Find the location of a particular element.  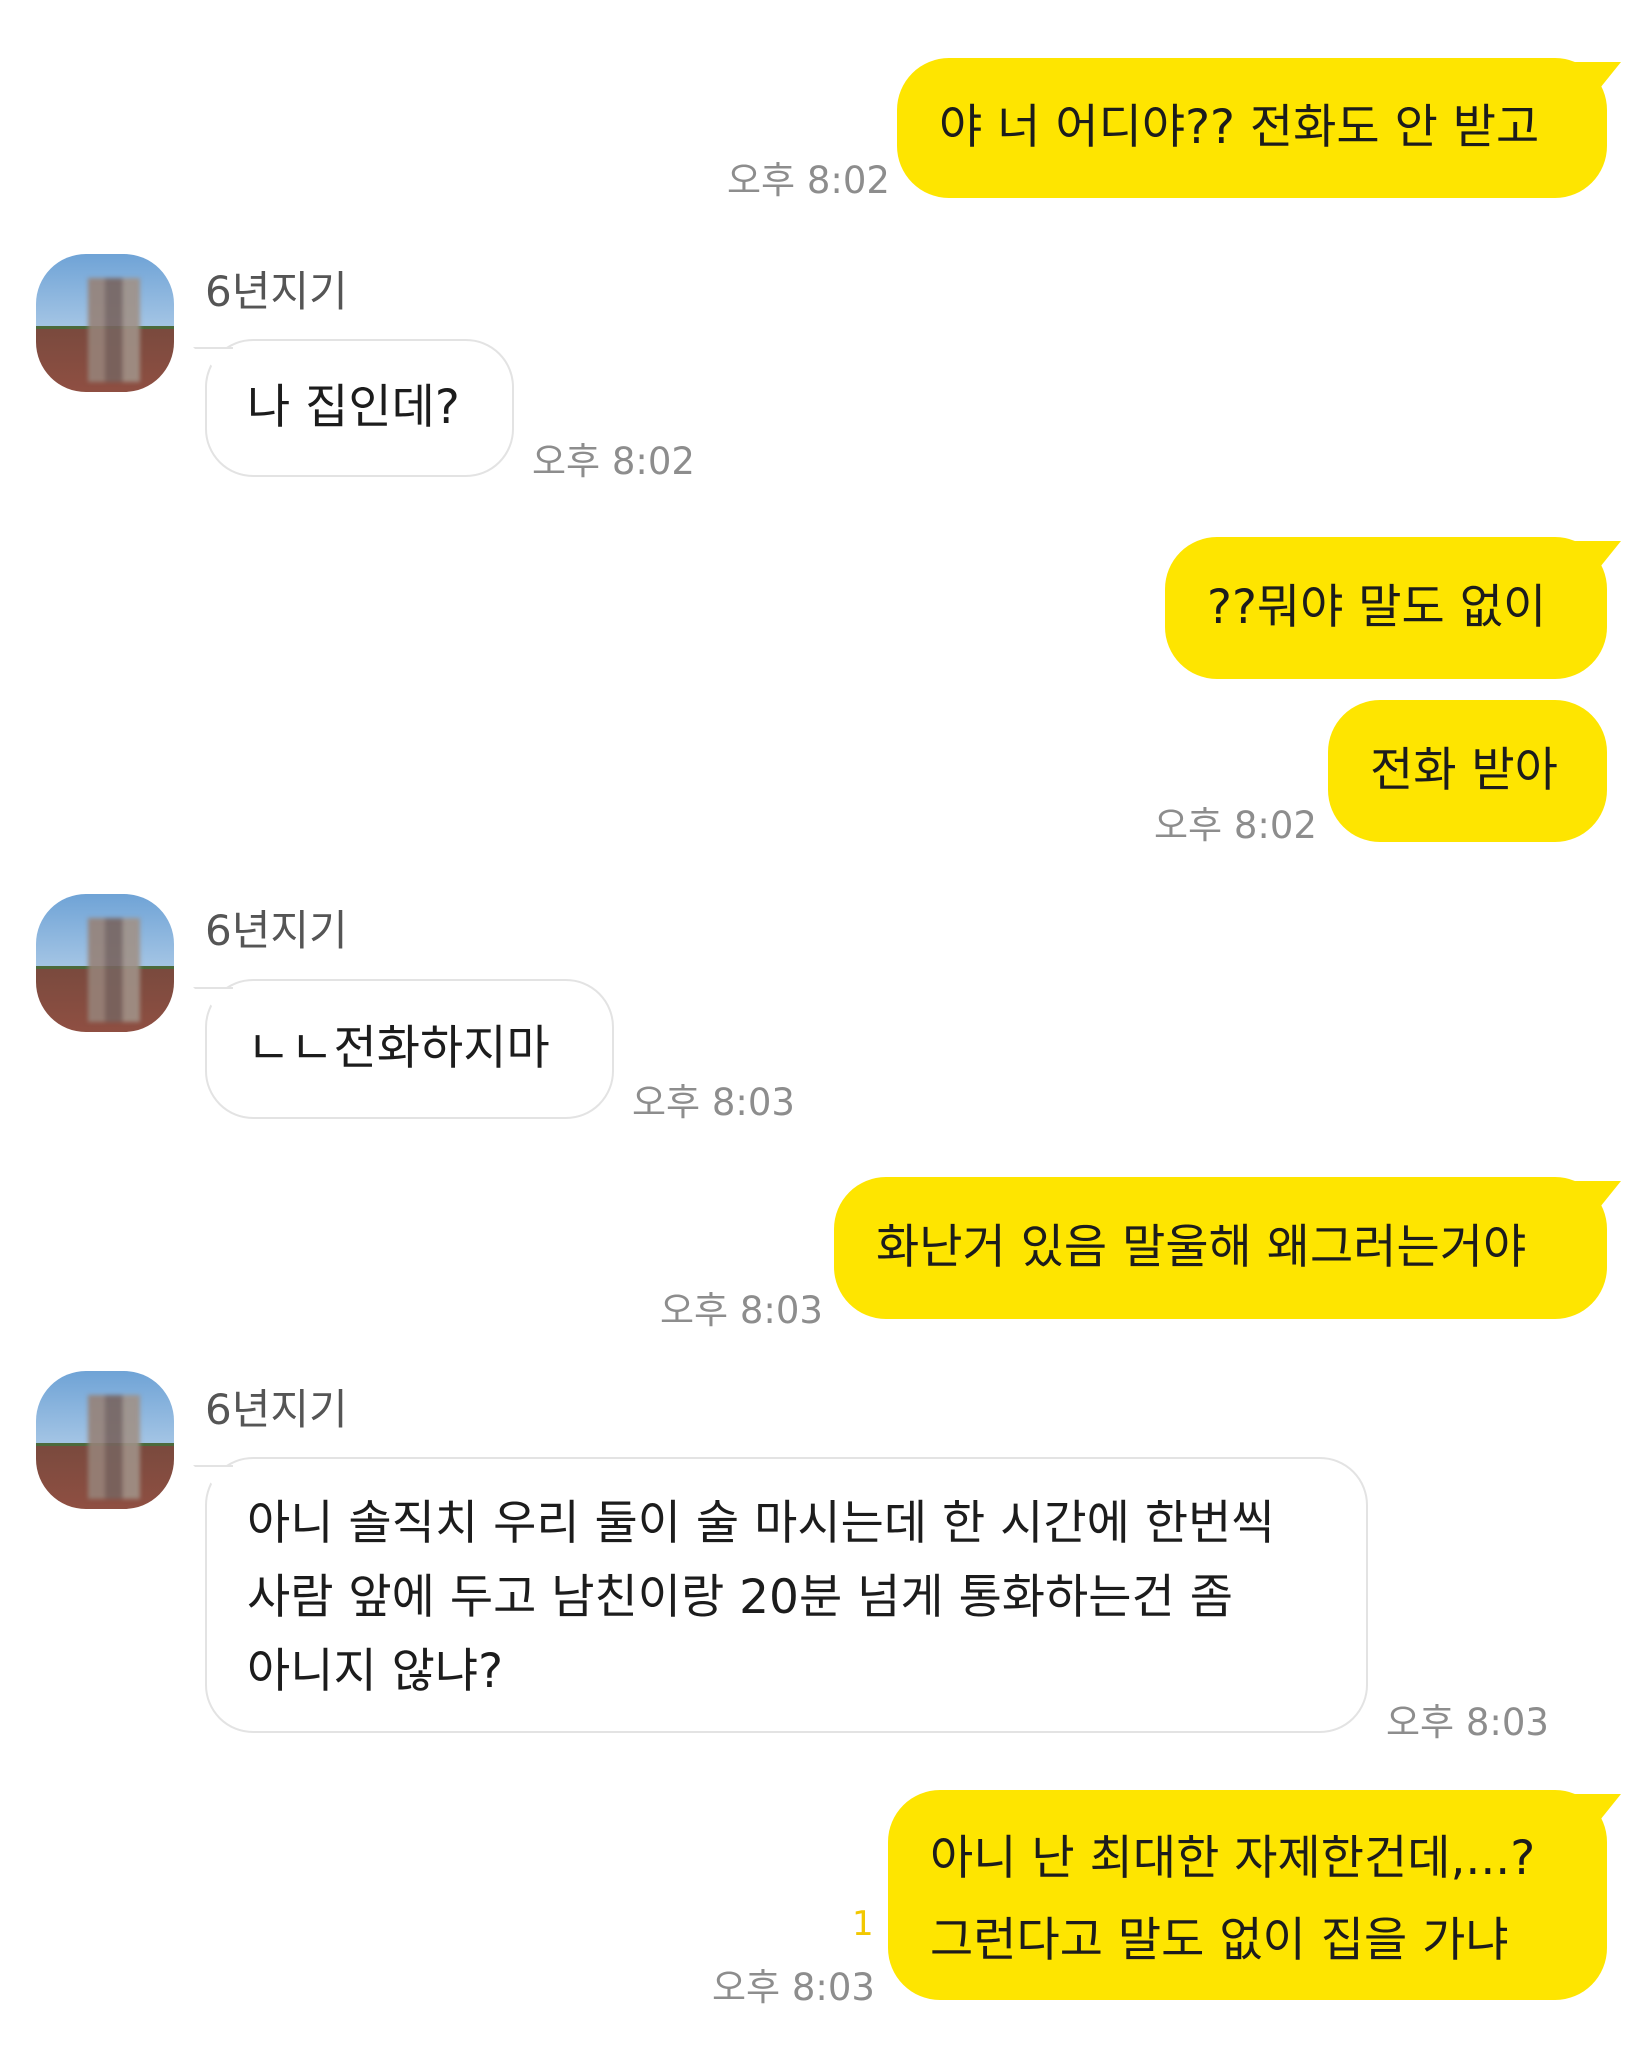

my-message-bubble: ??뭐야 말도 없이 is located at coordinates (1386, 608).